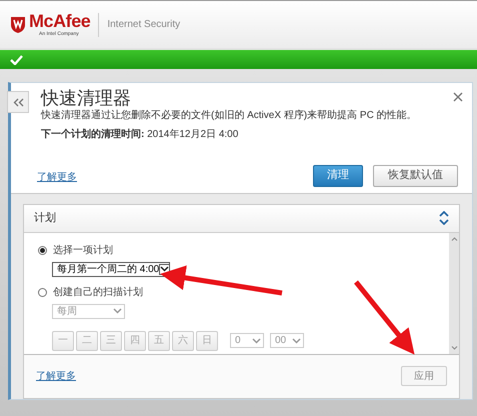 The height and width of the screenshot is (416, 477). Describe the element at coordinates (143, 25) in the screenshot. I see `product-name: Internet Security` at that location.